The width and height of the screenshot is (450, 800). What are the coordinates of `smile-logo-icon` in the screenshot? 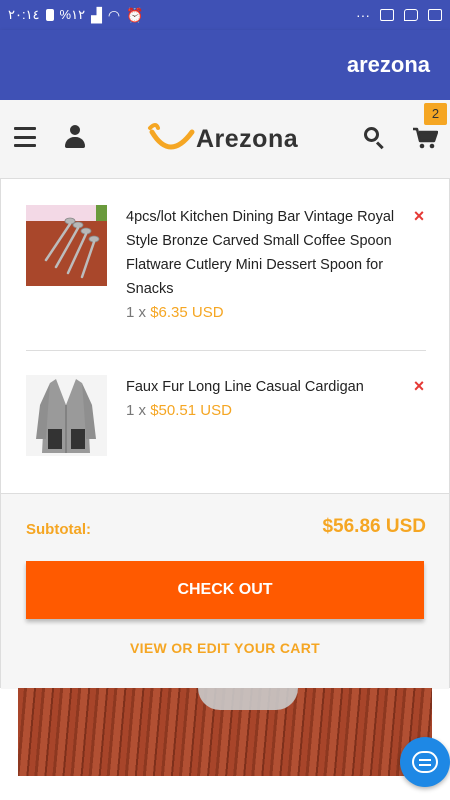 It's located at (171, 136).